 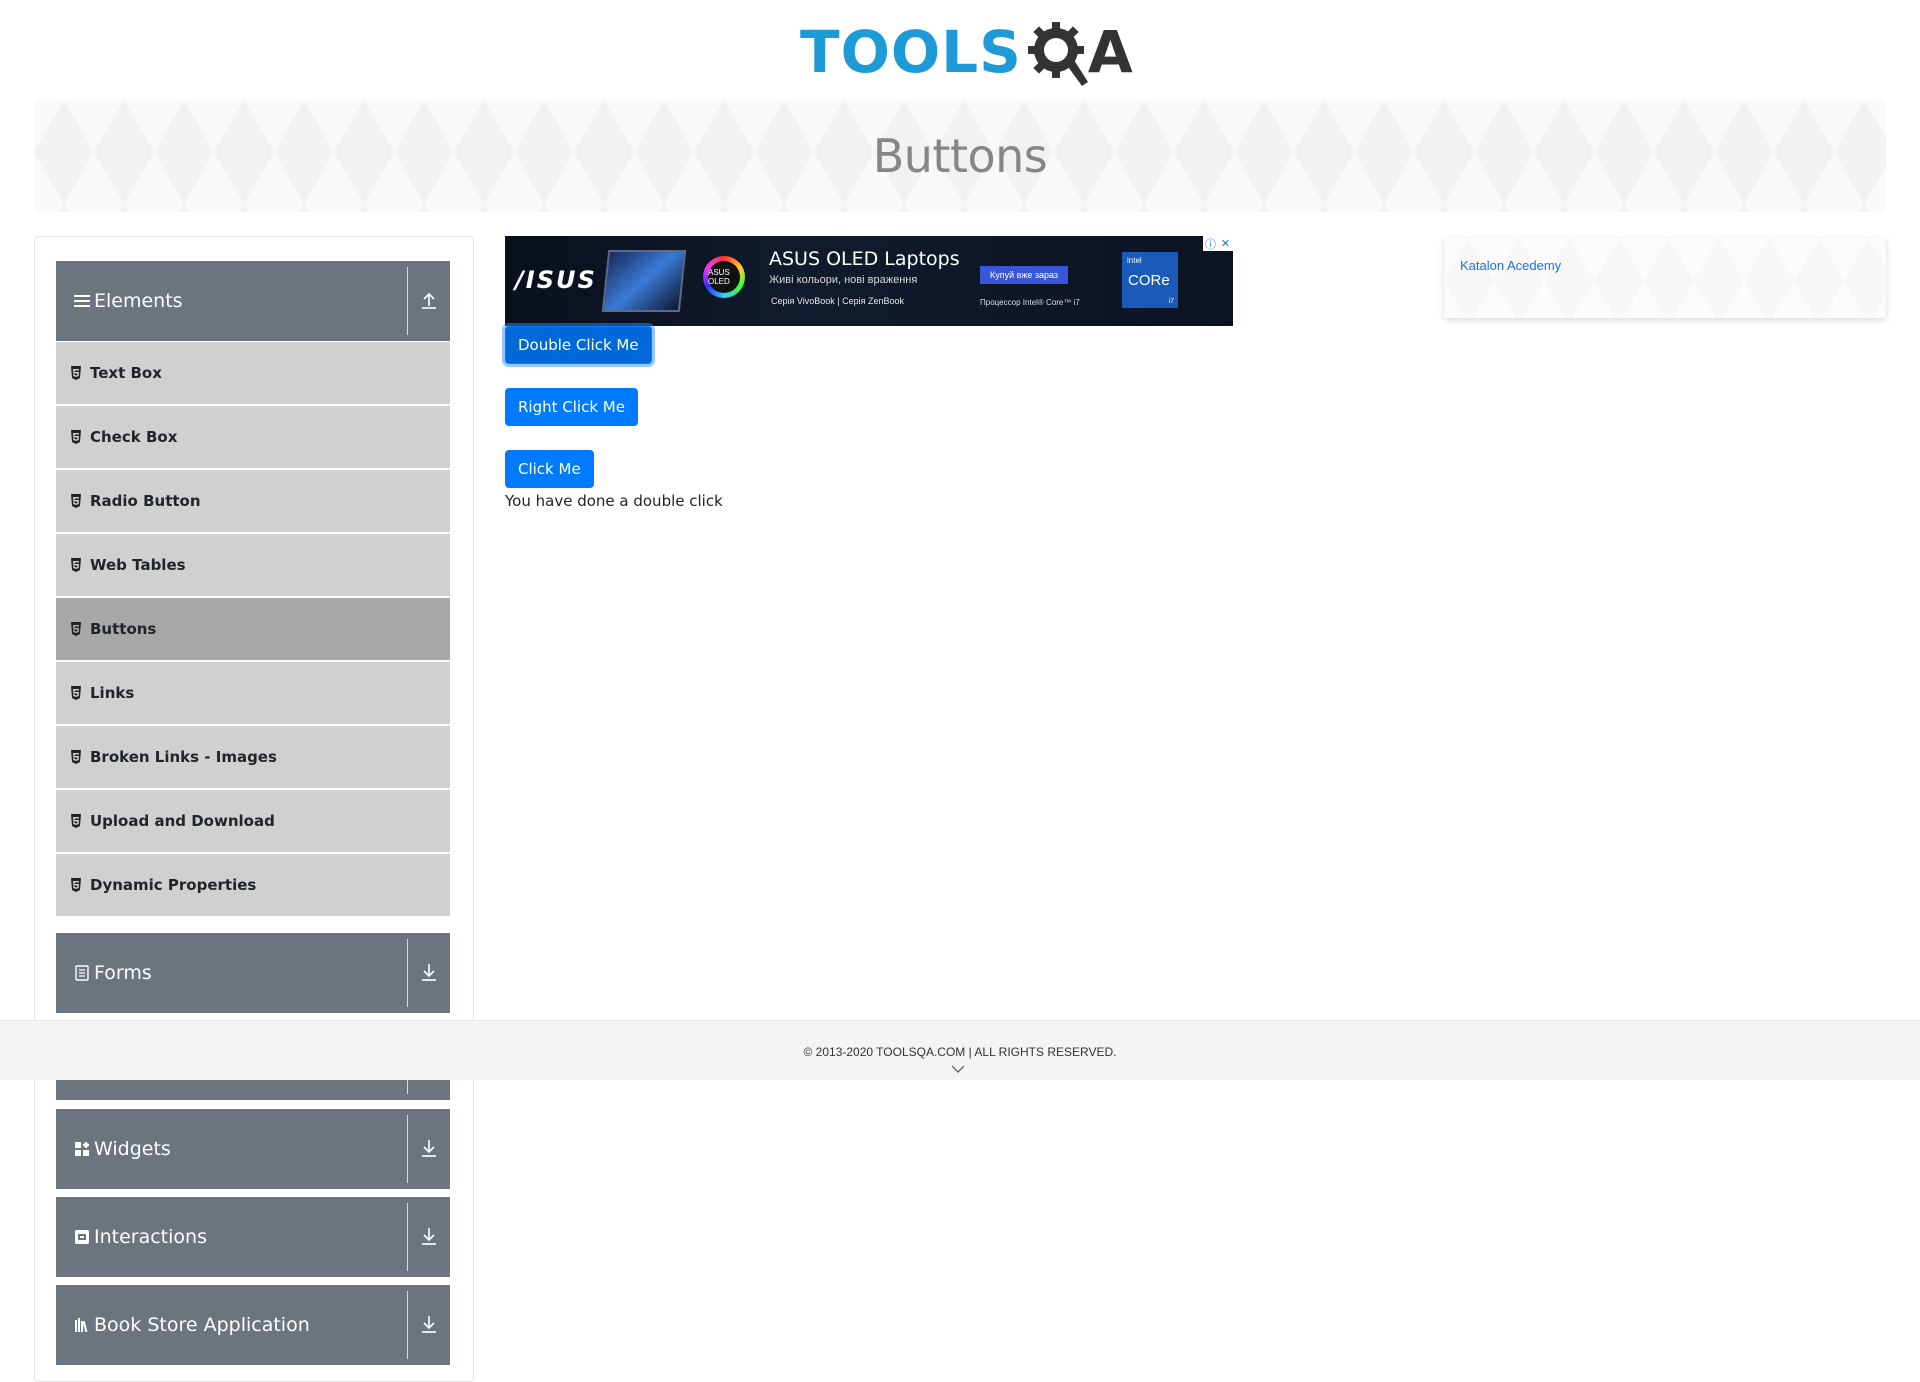 What do you see at coordinates (82, 1237) in the screenshot?
I see `interactions-icon` at bounding box center [82, 1237].